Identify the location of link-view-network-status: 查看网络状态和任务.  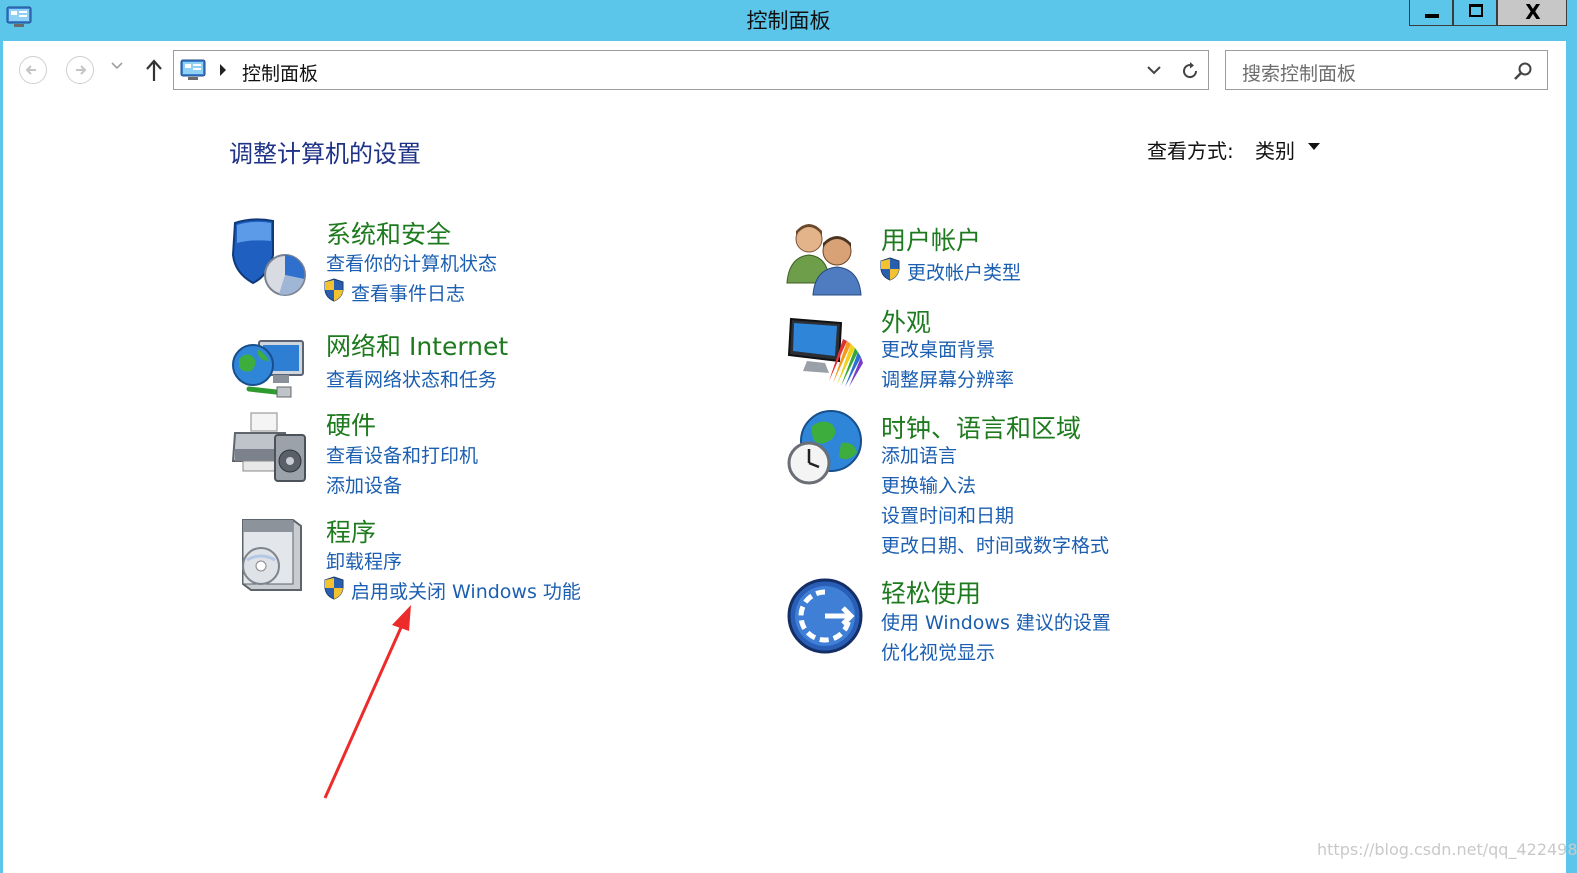
(411, 378).